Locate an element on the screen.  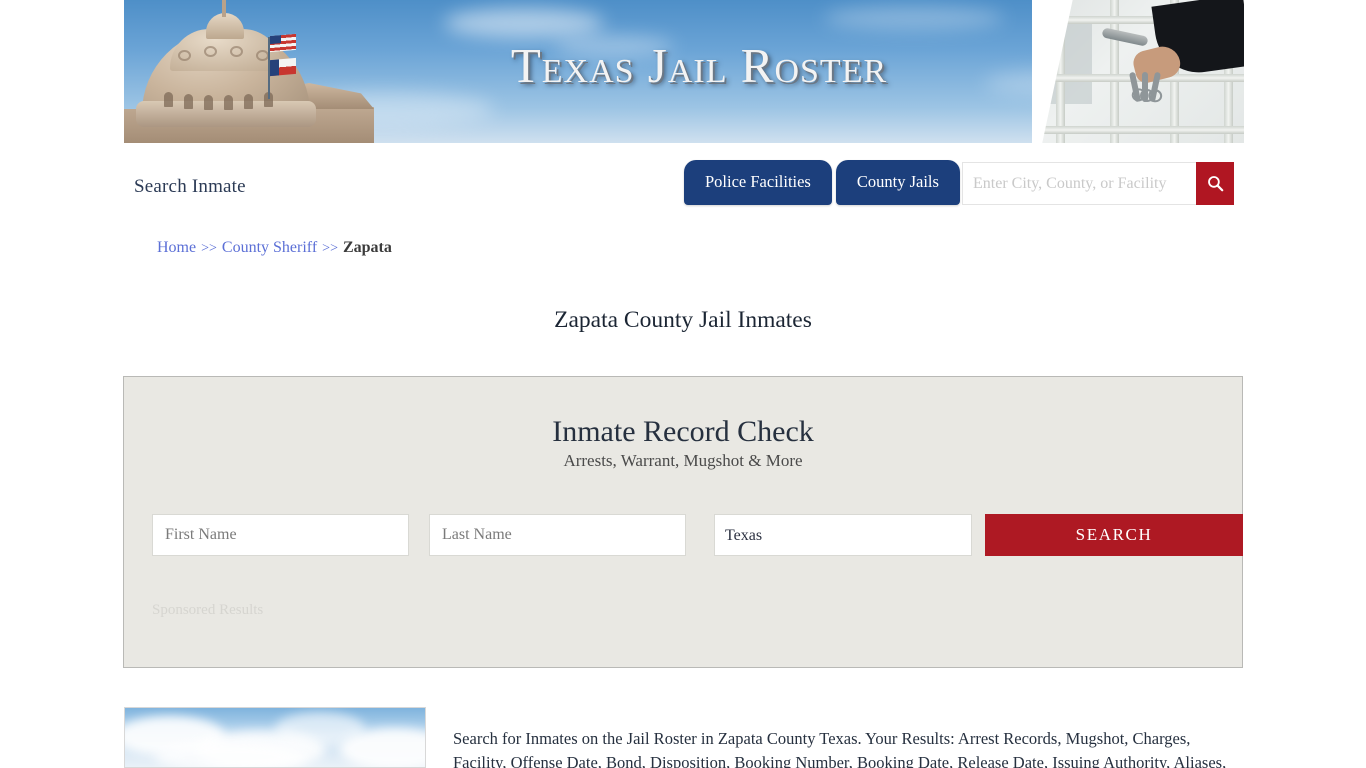
search-submit-button: SEARCH is located at coordinates (1114, 535).